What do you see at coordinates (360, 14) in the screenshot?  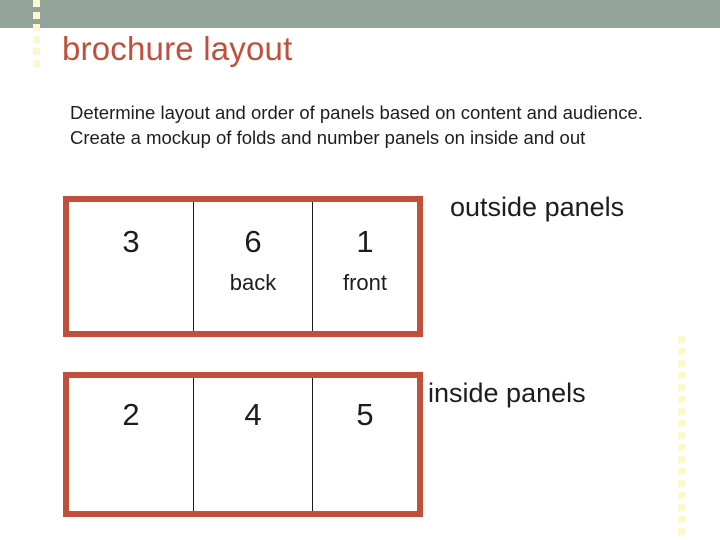 I see `top-decorative-bar` at bounding box center [360, 14].